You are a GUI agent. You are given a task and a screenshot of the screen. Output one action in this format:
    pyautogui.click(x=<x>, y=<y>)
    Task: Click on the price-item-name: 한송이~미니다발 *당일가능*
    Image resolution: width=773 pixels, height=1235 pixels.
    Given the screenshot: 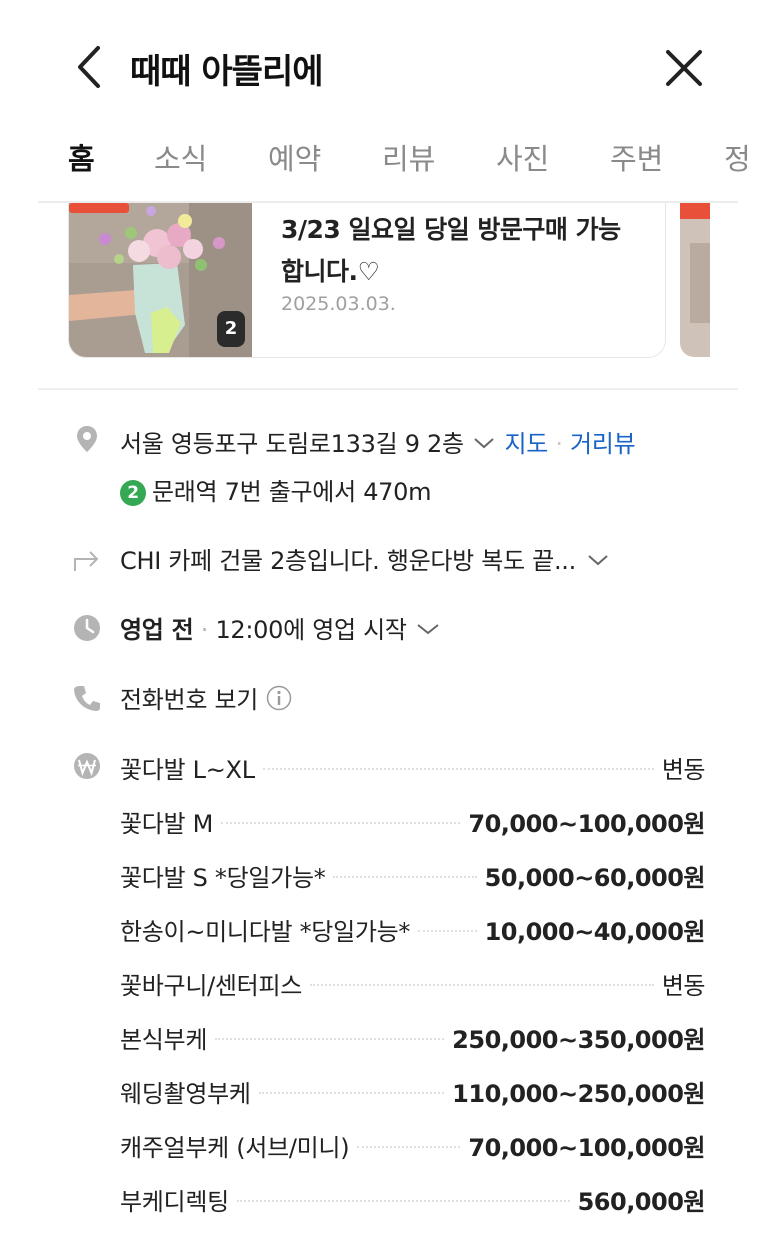 What is the action you would take?
    pyautogui.click(x=265, y=931)
    